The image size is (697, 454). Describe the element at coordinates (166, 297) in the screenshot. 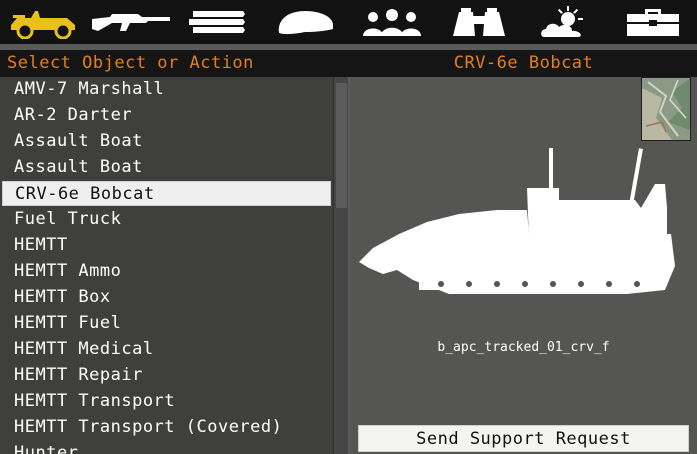

I see `list-item: HEMTT Box` at that location.